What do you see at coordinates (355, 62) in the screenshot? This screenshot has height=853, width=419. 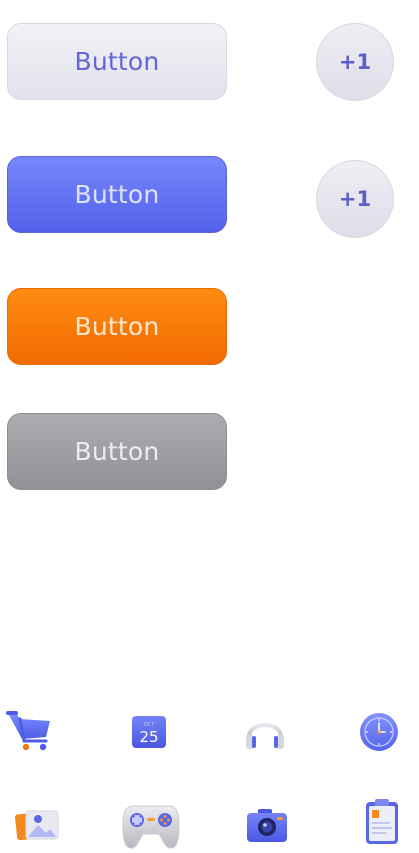 I see `plus-one-button: +1` at bounding box center [355, 62].